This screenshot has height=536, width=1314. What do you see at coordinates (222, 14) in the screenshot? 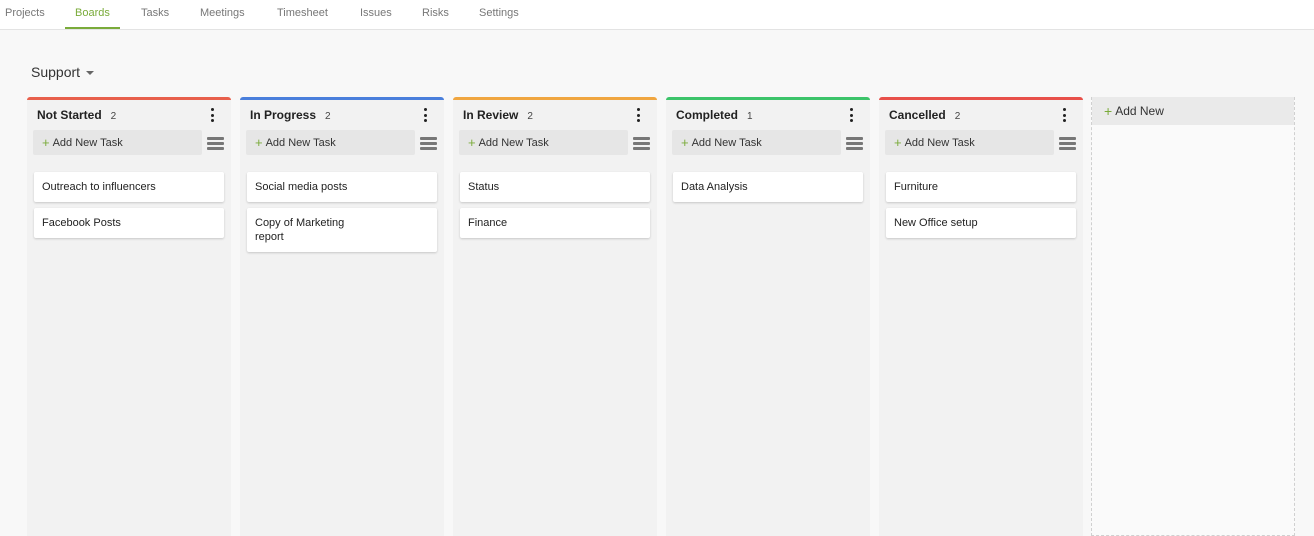
I see `tab-meetings: Meetings` at bounding box center [222, 14].